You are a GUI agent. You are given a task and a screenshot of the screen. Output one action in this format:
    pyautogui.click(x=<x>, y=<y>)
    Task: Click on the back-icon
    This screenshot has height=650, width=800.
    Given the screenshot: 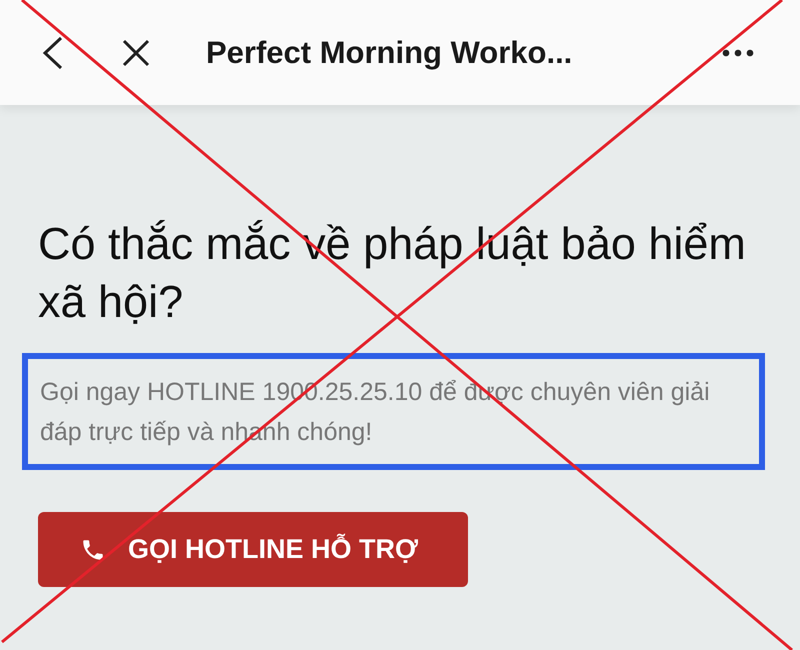 What is the action you would take?
    pyautogui.click(x=53, y=53)
    